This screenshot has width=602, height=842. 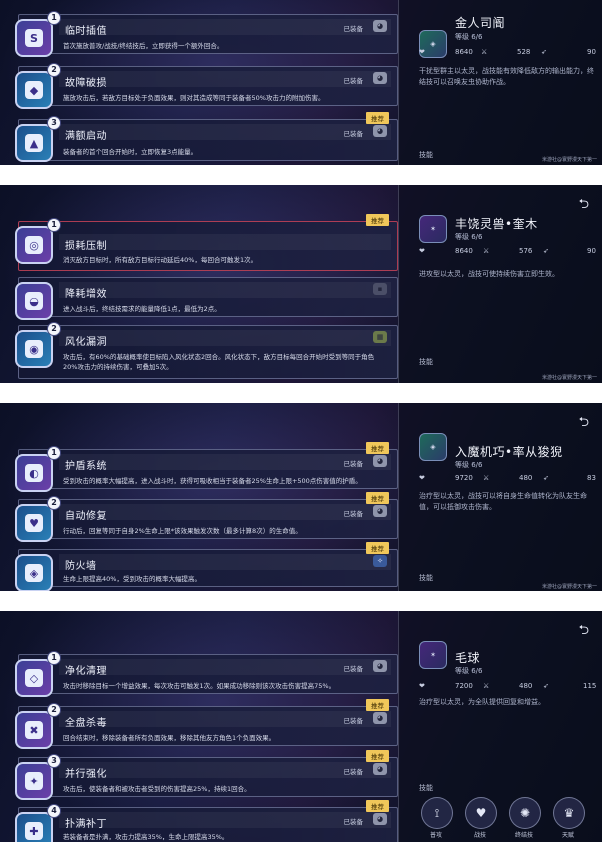 I want to click on chip-description: 消灭敌方目标时，所有敌方目标行动延后40%，每回合可触发1次。, so click(x=160, y=260).